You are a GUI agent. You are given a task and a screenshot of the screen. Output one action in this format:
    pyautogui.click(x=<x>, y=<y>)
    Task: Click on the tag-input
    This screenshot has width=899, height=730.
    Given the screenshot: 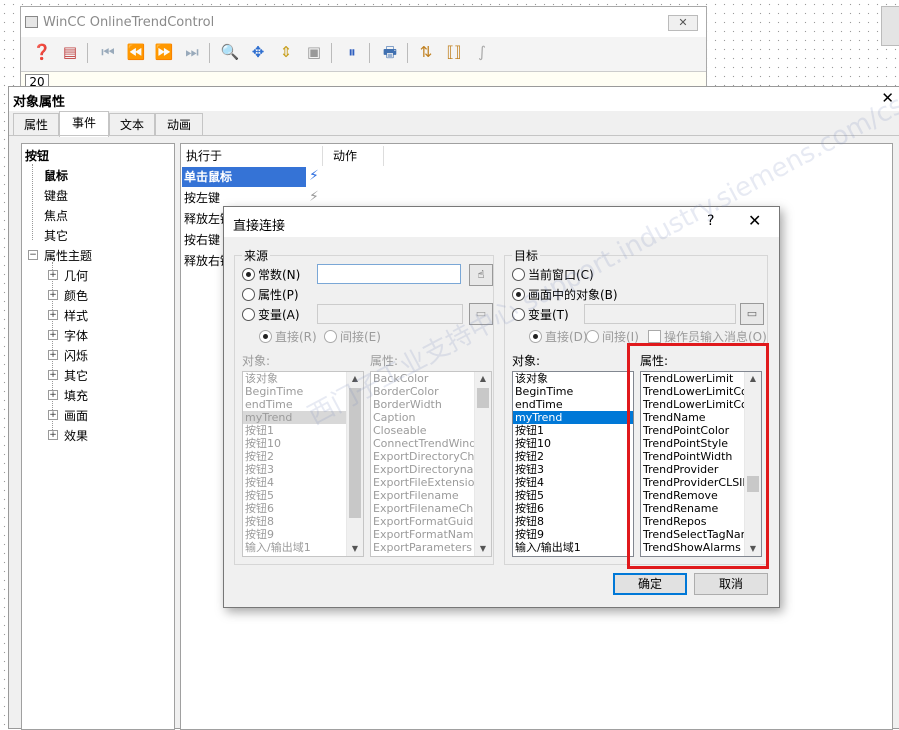 What is the action you would take?
    pyautogui.click(x=390, y=314)
    